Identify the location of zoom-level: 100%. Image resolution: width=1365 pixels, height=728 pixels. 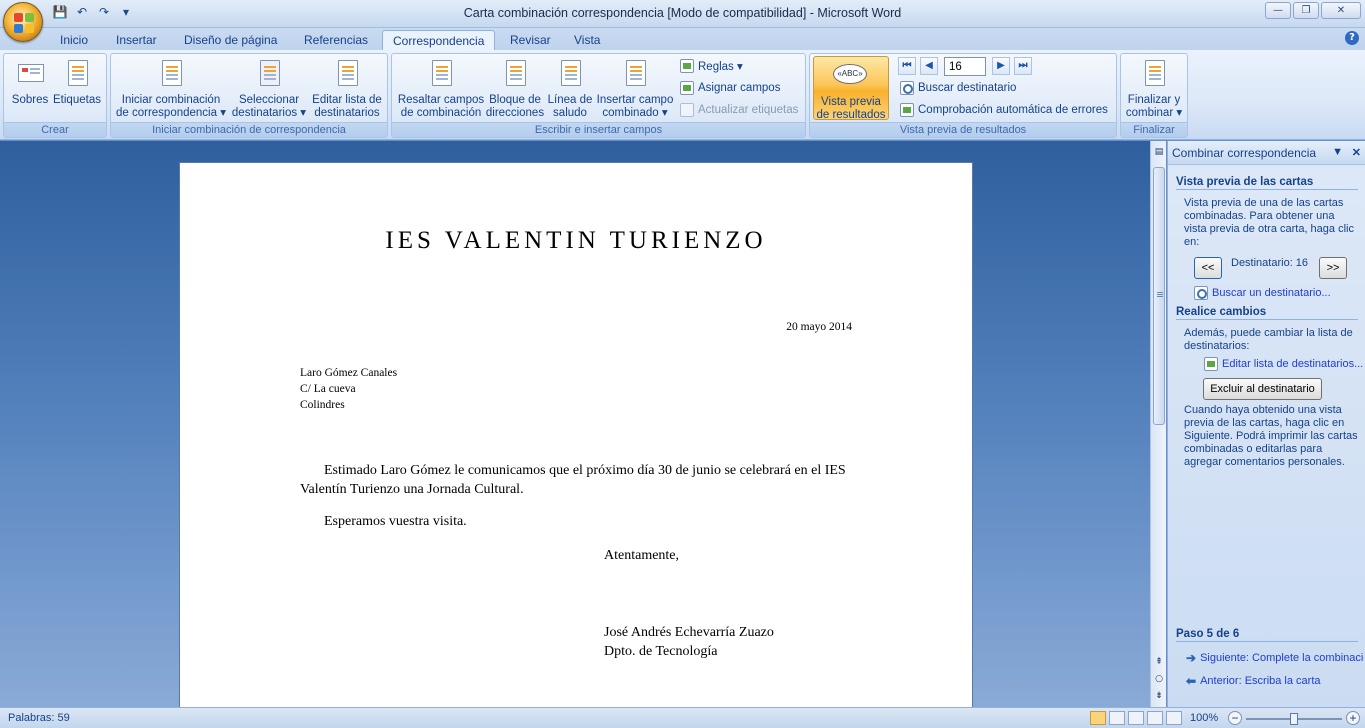
(1204, 718).